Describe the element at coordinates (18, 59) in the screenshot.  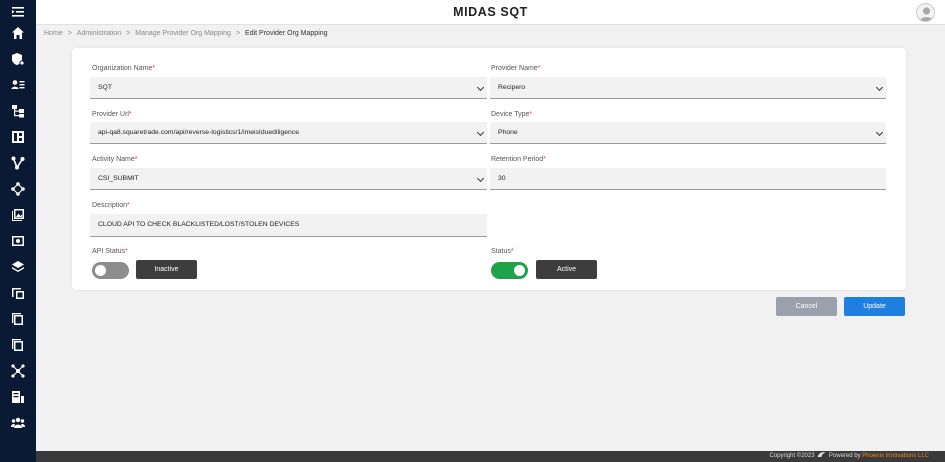
I see `settings-shield-icon` at that location.